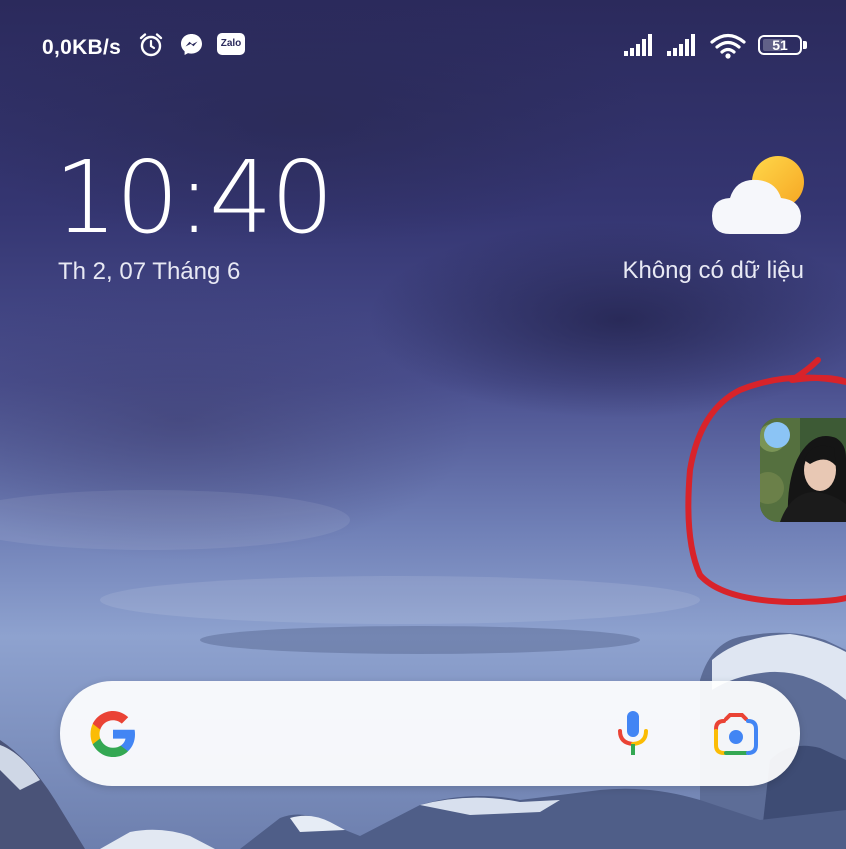  I want to click on google-g-icon, so click(113, 734).